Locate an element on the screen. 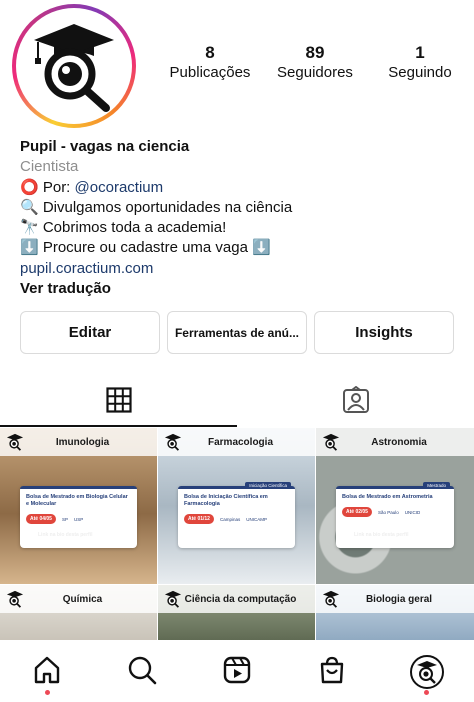 Image resolution: width=474 pixels, height=702 pixels. post-title-bar: Astronomia is located at coordinates (395, 442).